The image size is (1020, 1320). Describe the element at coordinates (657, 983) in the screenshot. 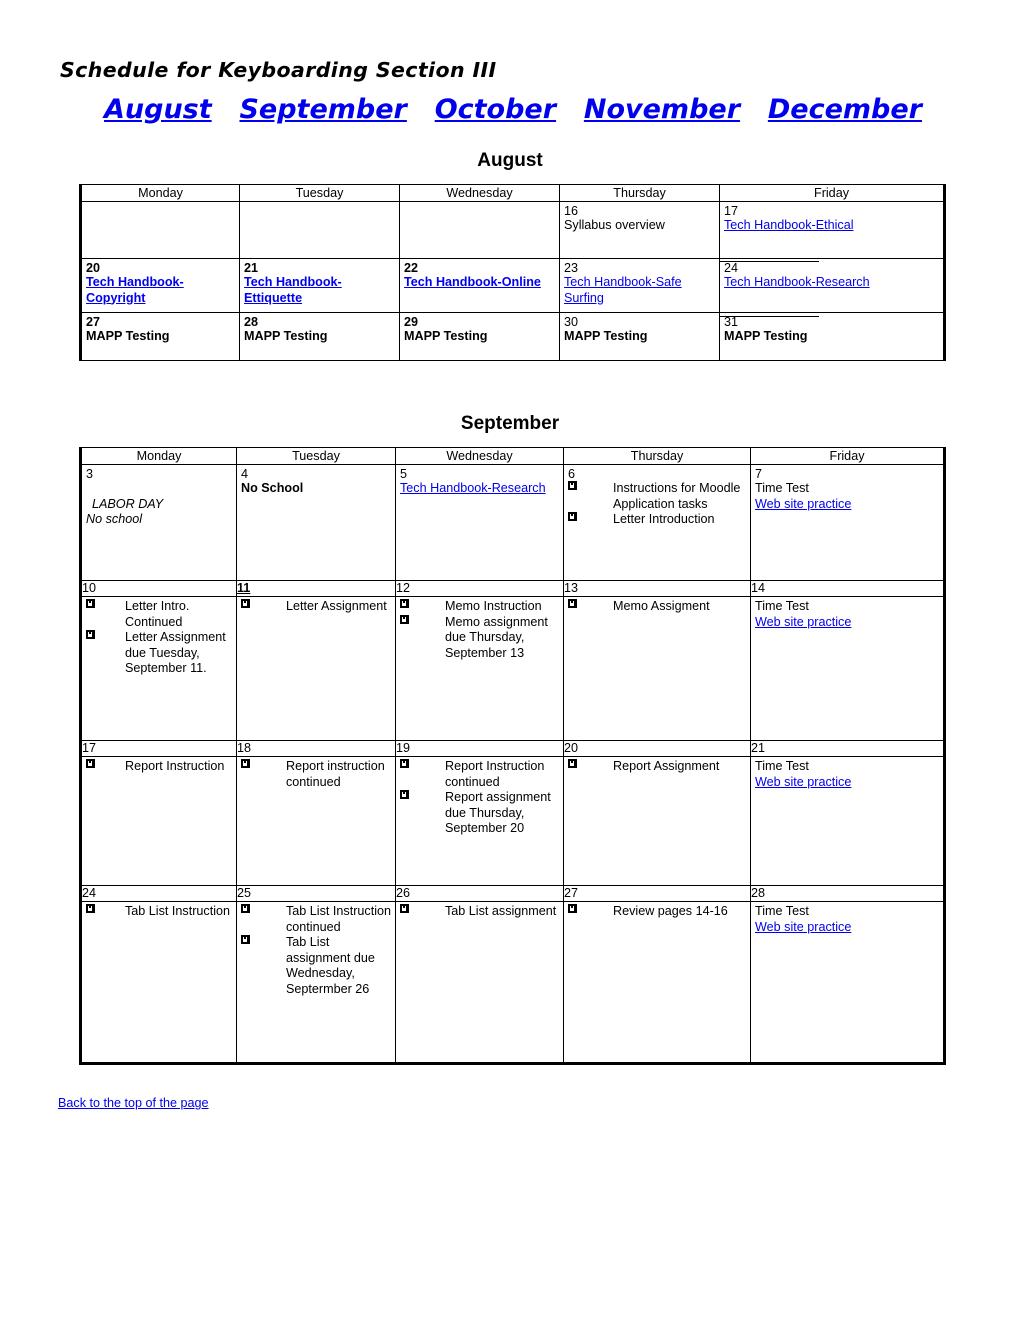

I see `day-cell-sep-27: Review pages 14-16` at that location.